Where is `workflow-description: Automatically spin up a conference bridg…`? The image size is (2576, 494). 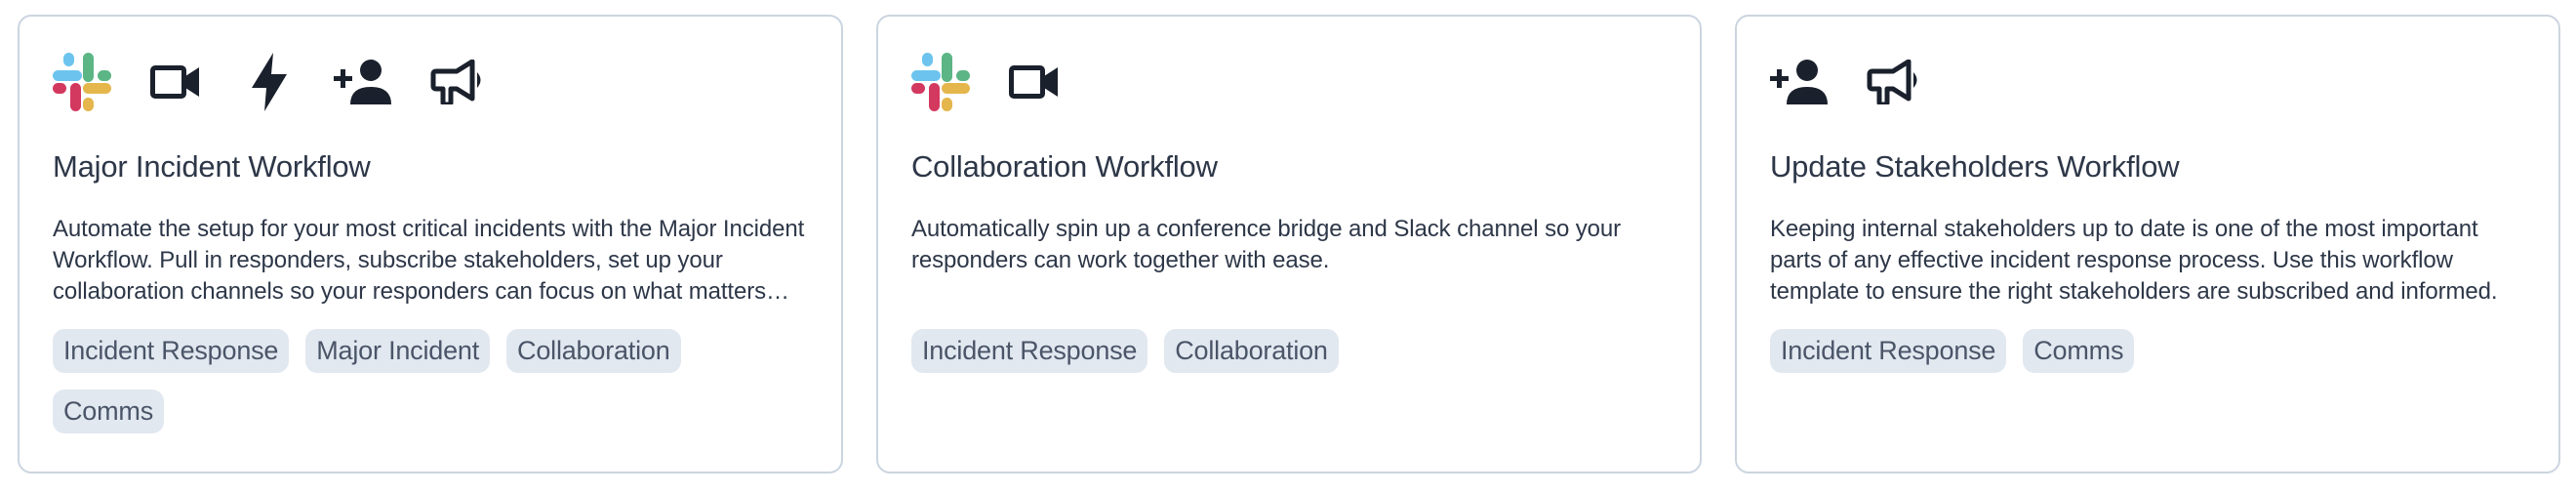 workflow-description: Automatically spin up a conference bridg… is located at coordinates (1266, 244).